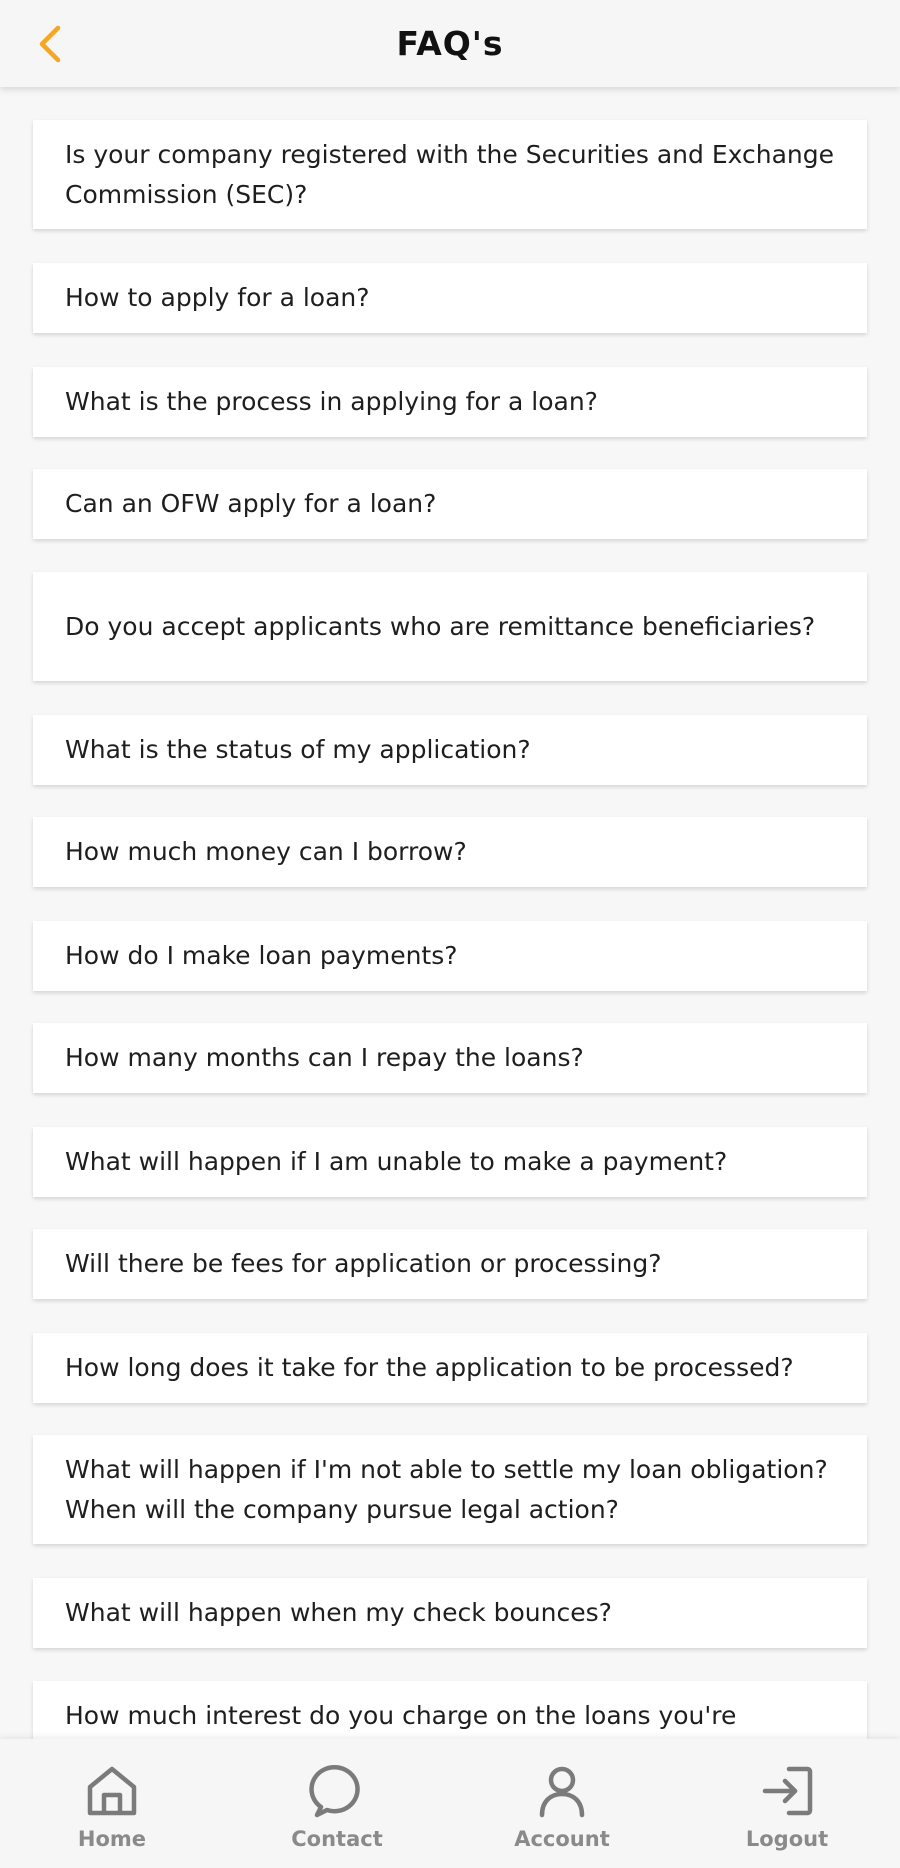 This screenshot has width=900, height=1868. I want to click on app-header: FAQ's, so click(450, 43).